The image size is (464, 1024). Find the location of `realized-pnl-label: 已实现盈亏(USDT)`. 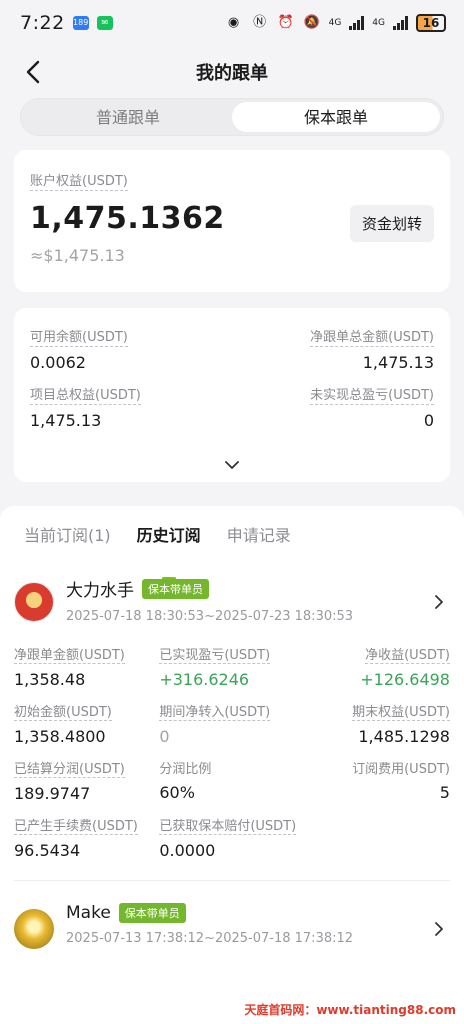

realized-pnl-label: 已实现盈亏(USDT) is located at coordinates (215, 654).